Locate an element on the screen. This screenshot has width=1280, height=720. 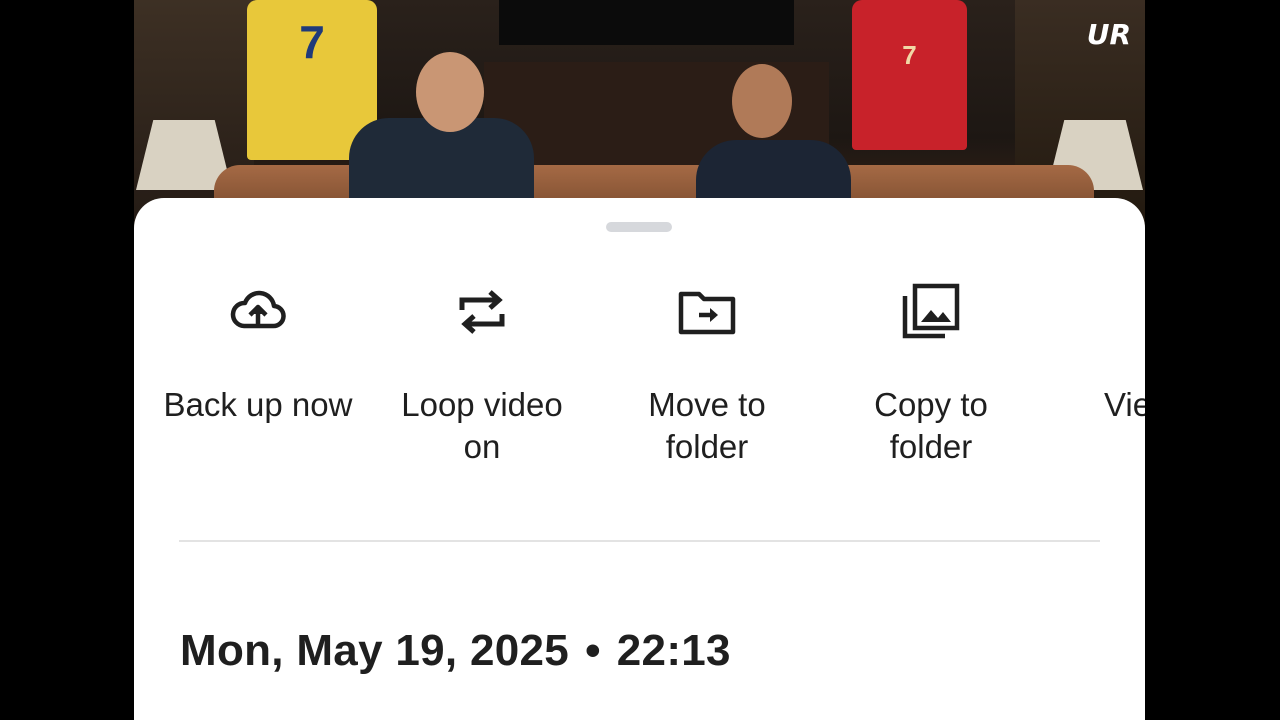
yellow-jersey-number: 7 is located at coordinates (312, 42).